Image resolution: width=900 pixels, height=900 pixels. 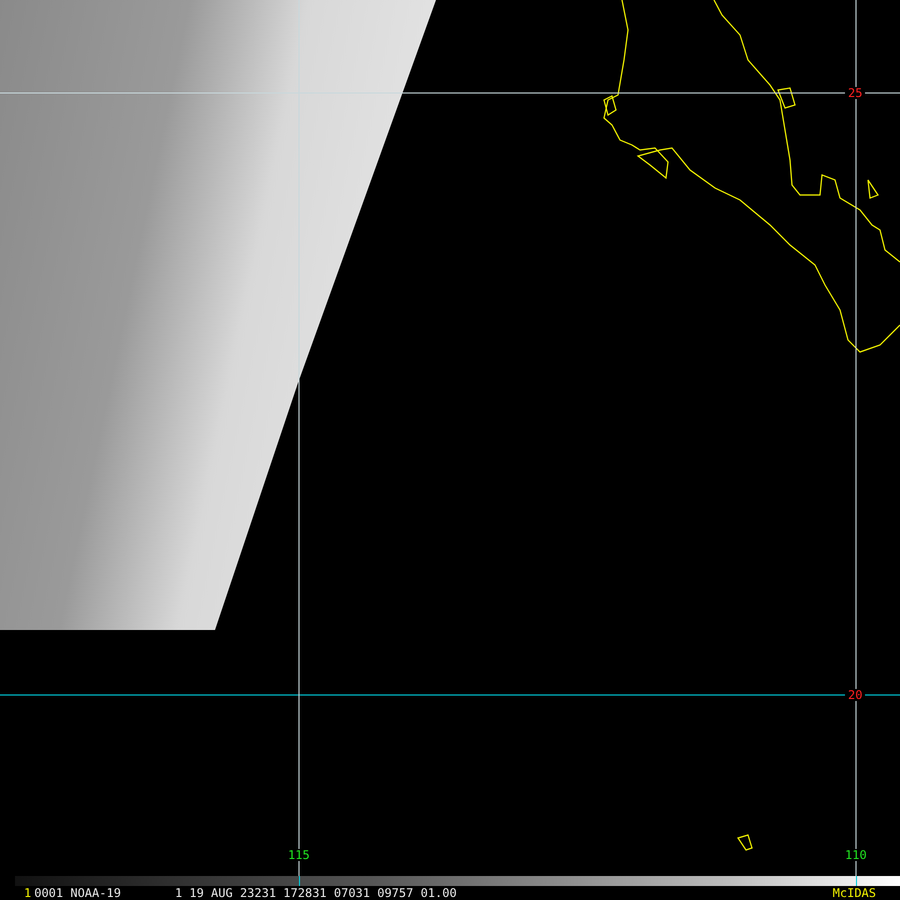 What do you see at coordinates (77, 893) in the screenshot?
I see `image-info-text: 0001 NOAA-19` at bounding box center [77, 893].